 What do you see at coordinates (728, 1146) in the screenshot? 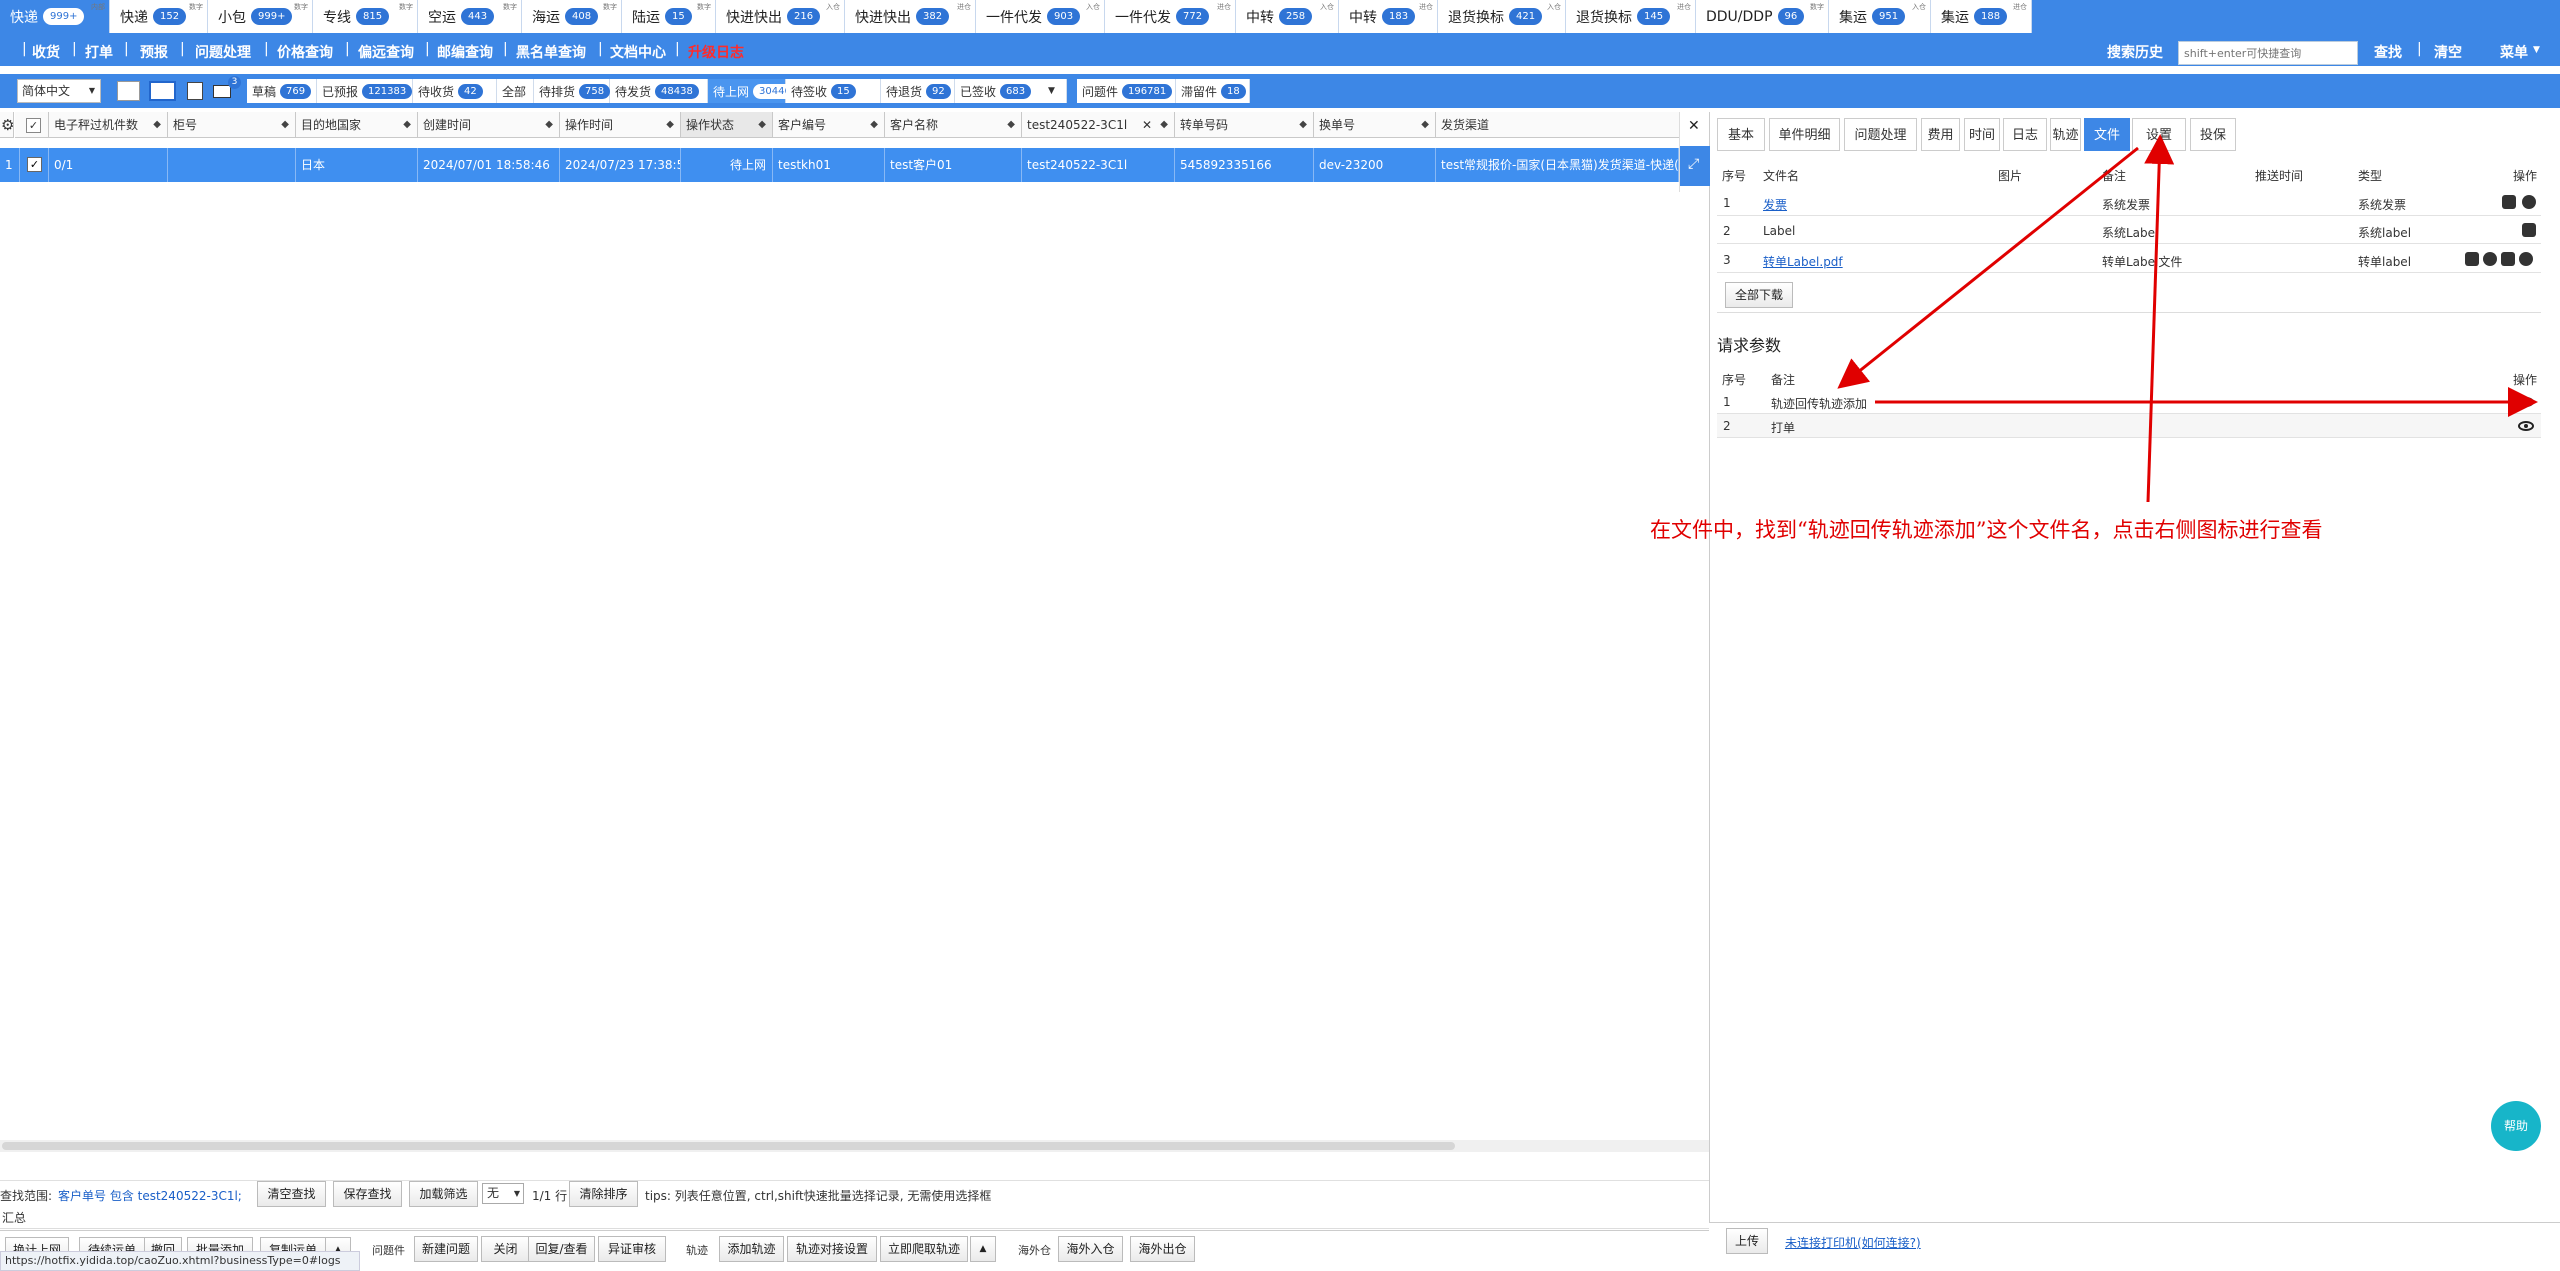
I see `scrollbar-thumb` at bounding box center [728, 1146].